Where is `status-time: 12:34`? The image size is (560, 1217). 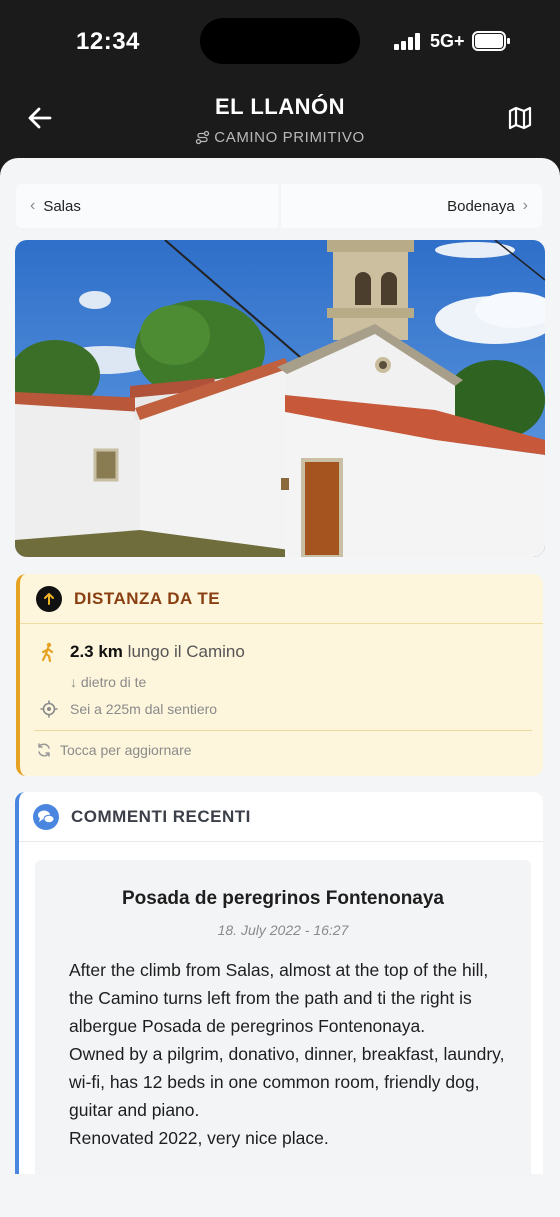 status-time: 12:34 is located at coordinates (108, 41).